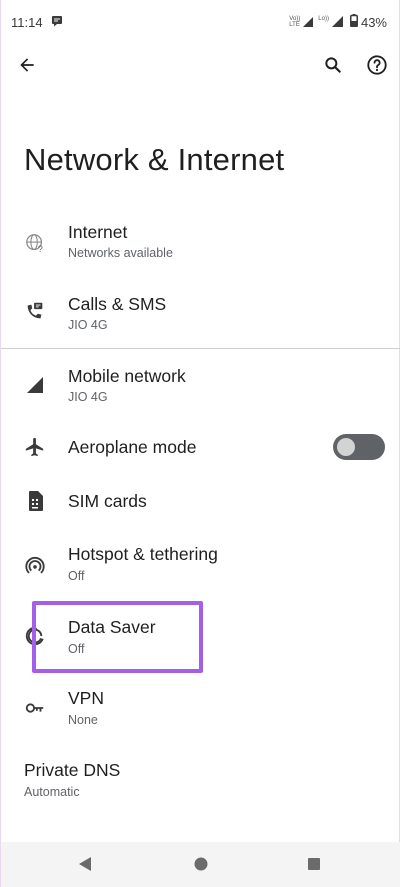 The height and width of the screenshot is (887, 400). Describe the element at coordinates (52, 792) in the screenshot. I see `item-subtitle: Automatic` at that location.